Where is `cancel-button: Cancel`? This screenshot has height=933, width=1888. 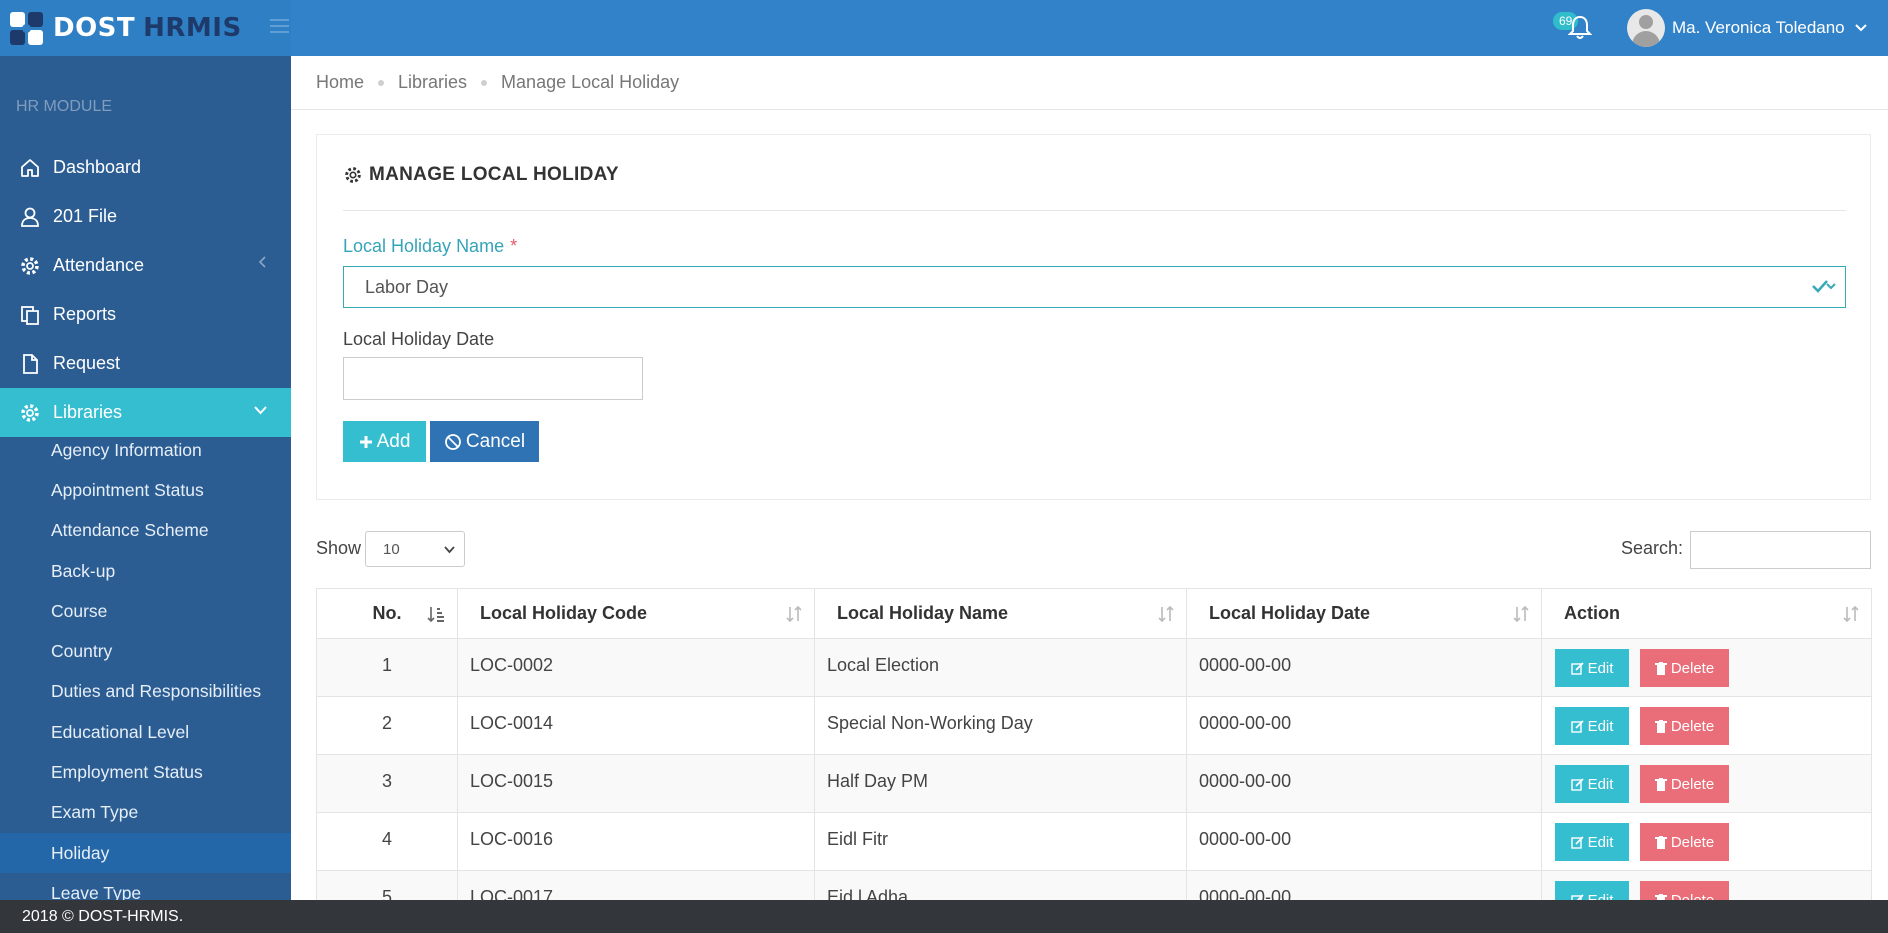 cancel-button: Cancel is located at coordinates (484, 441).